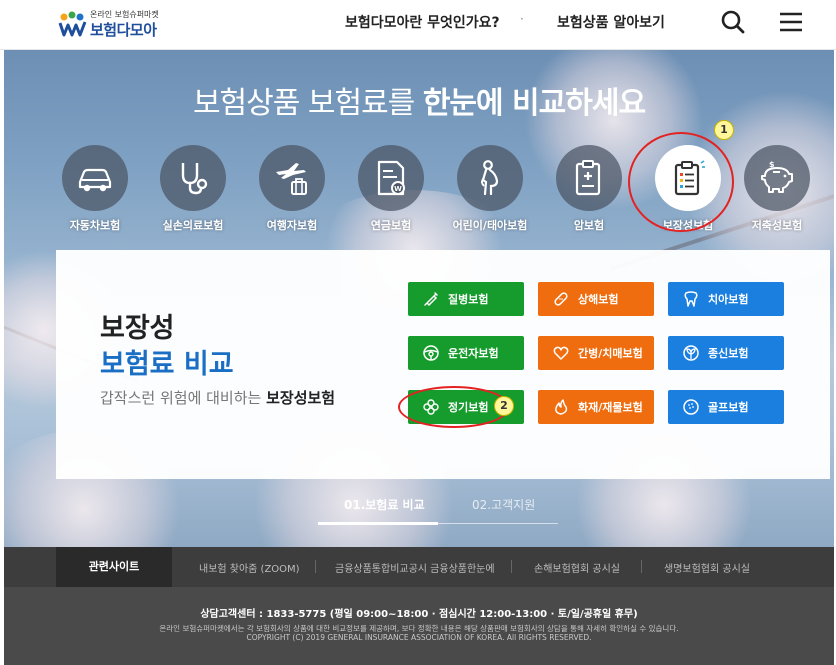 This screenshot has width=836, height=665. Describe the element at coordinates (307, 103) in the screenshot. I see `hero-title-prefix: 보험상품 보험료를` at that location.